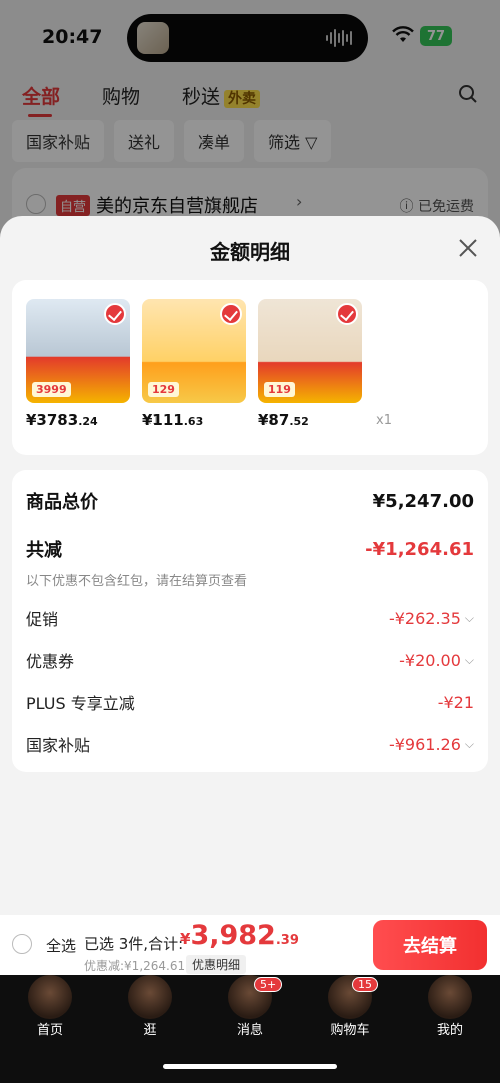 This screenshot has height=1083, width=500. What do you see at coordinates (430, 660) in the screenshot?
I see `coupon-value: -¥20.00` at bounding box center [430, 660].